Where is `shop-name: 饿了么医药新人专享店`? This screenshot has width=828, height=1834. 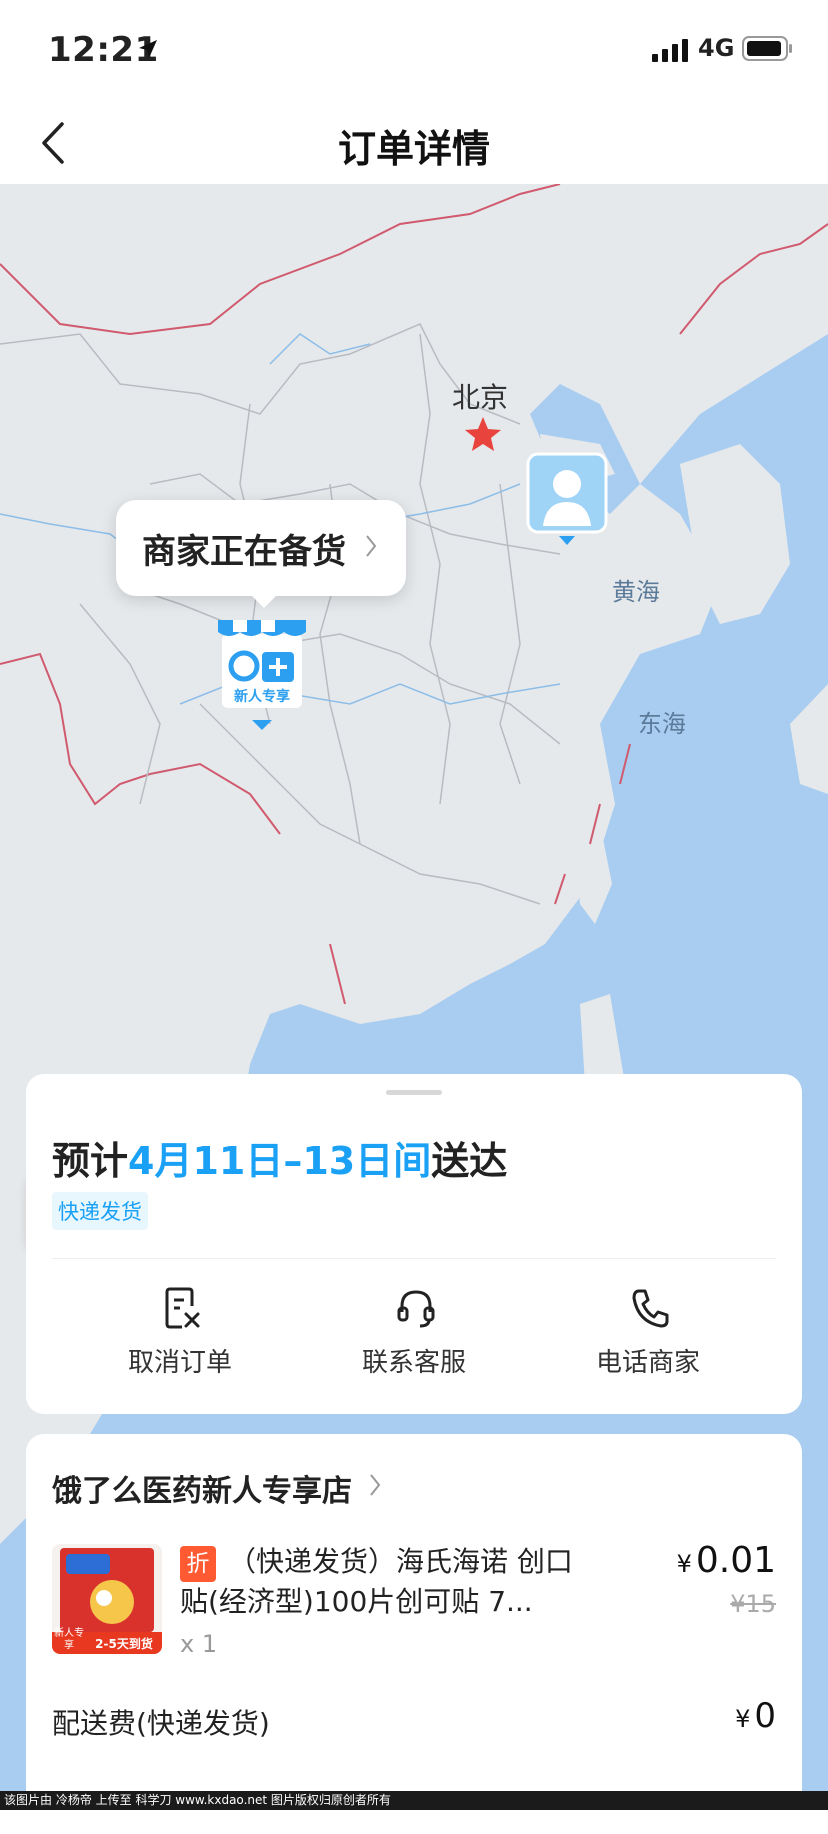 shop-name: 饿了么医药新人专享店 is located at coordinates (202, 1488).